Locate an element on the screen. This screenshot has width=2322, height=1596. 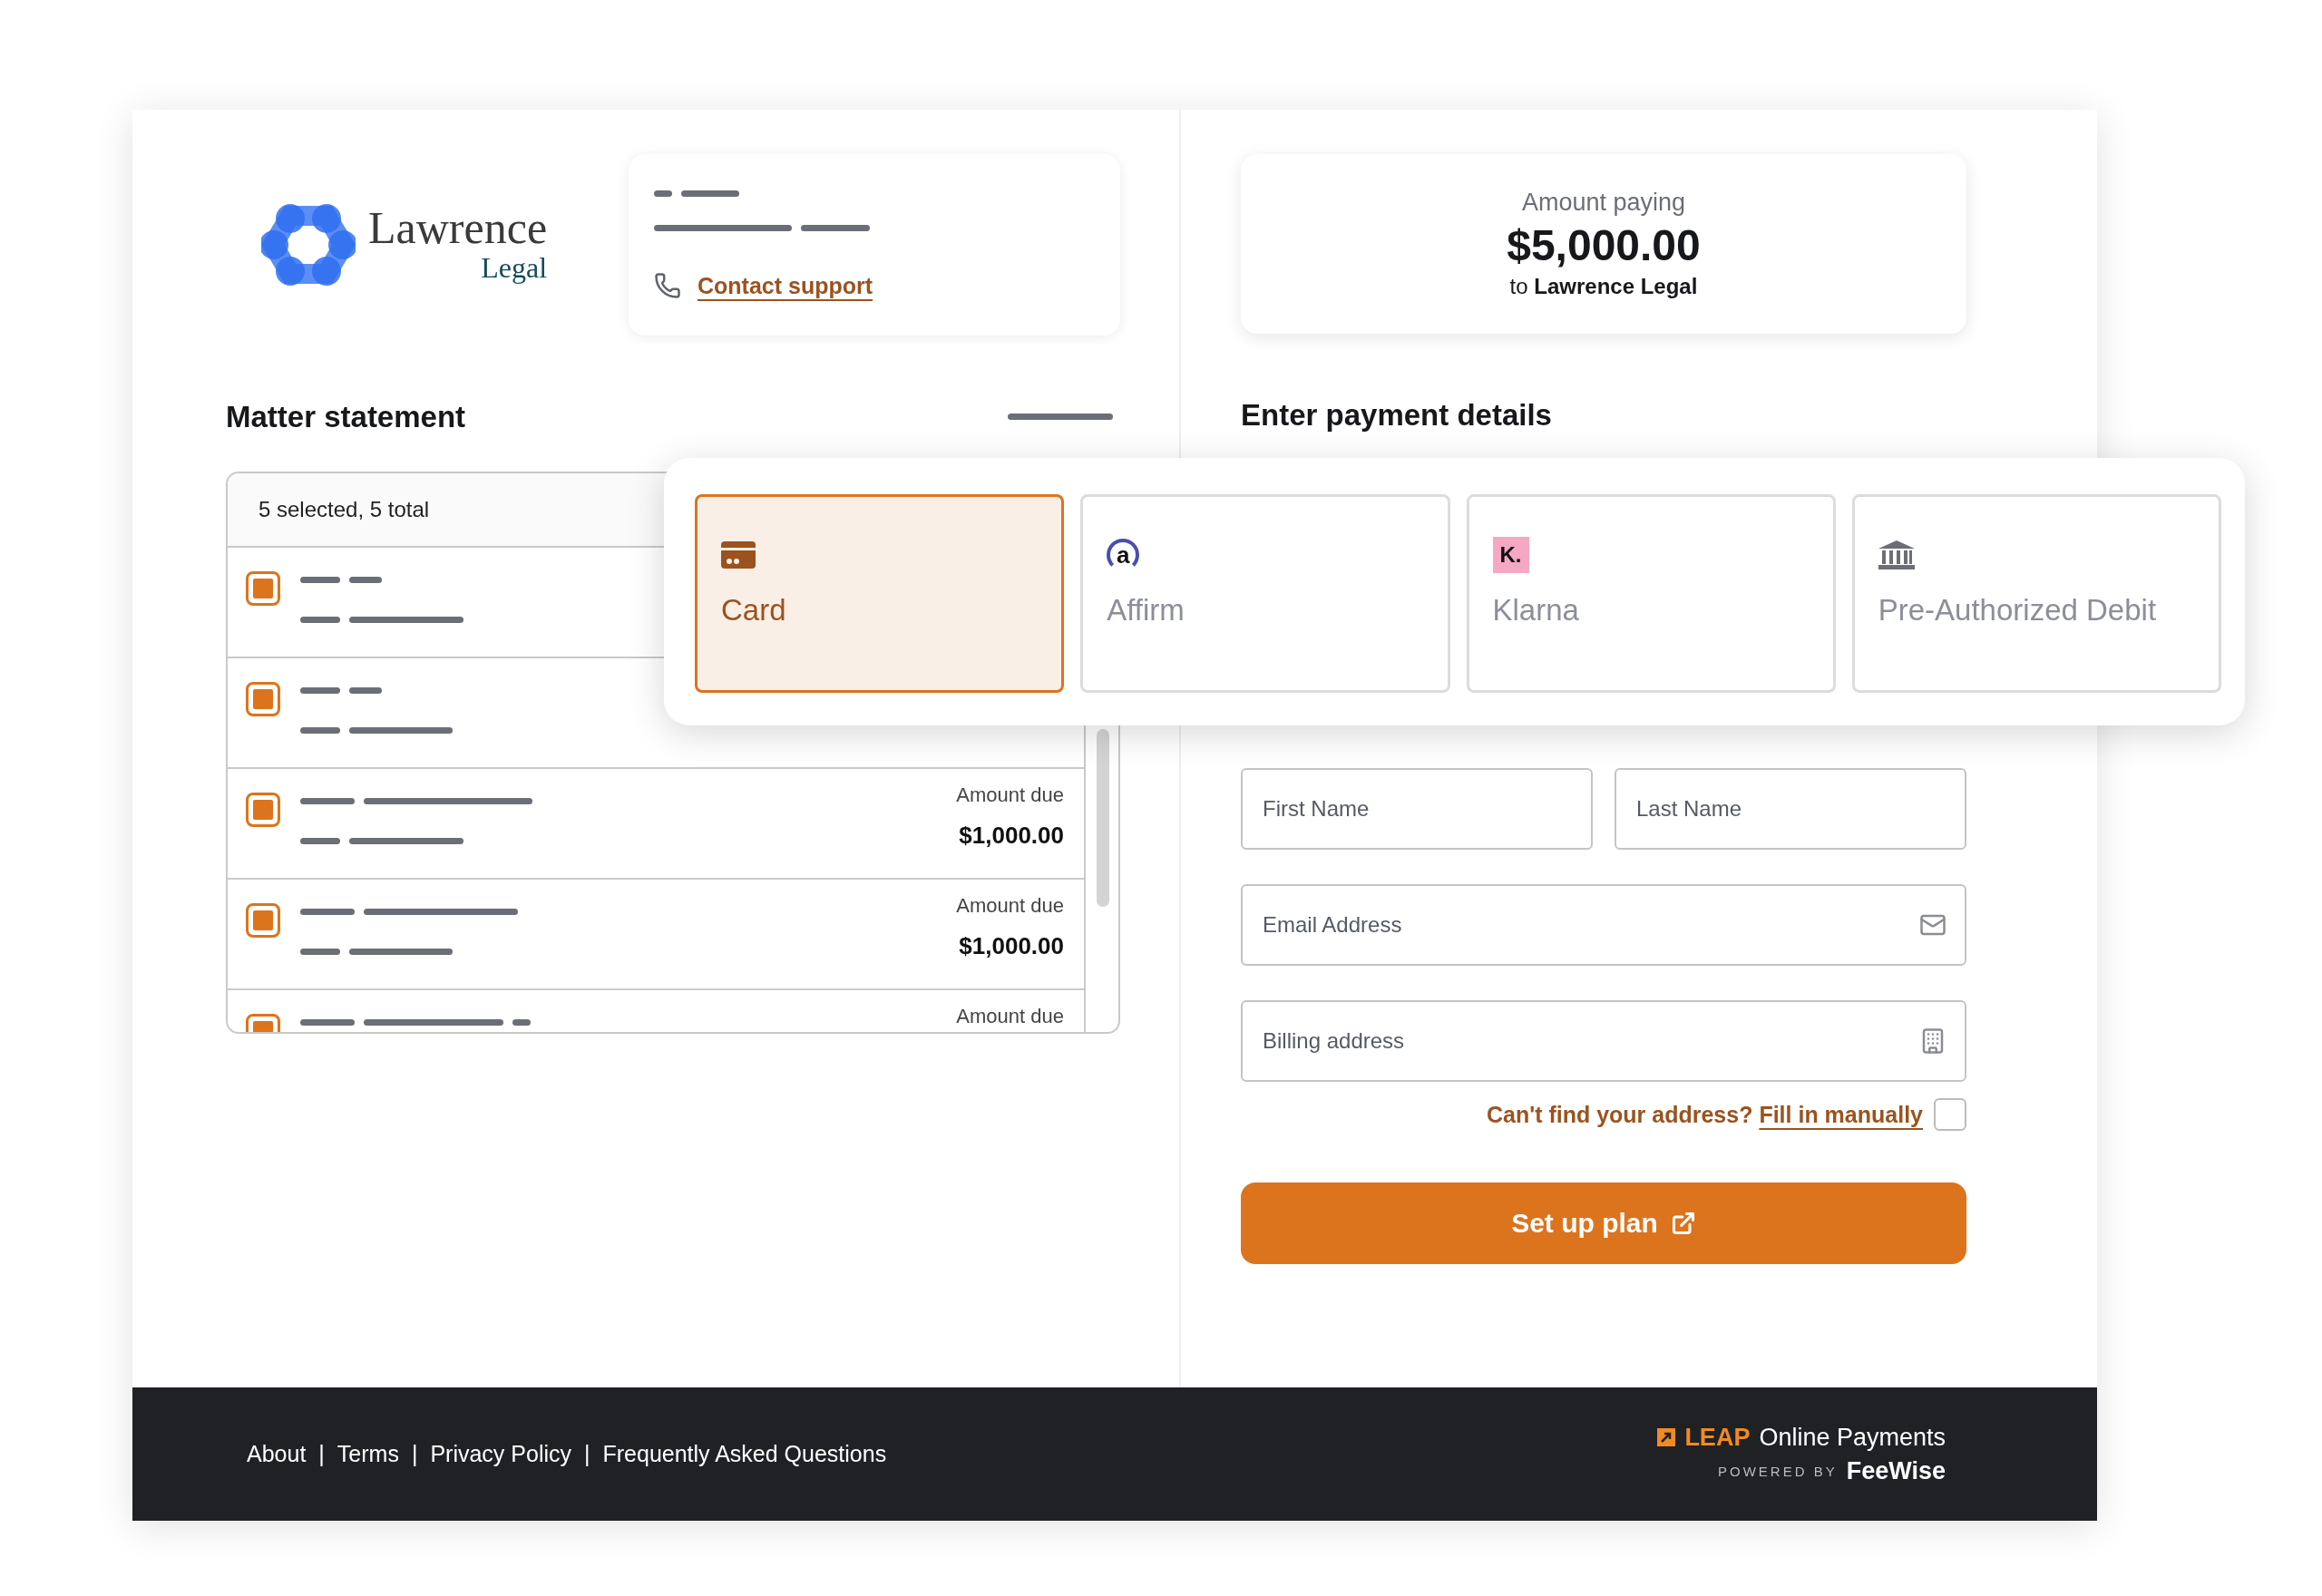
brand-subtitle: Legal is located at coordinates (514, 267).